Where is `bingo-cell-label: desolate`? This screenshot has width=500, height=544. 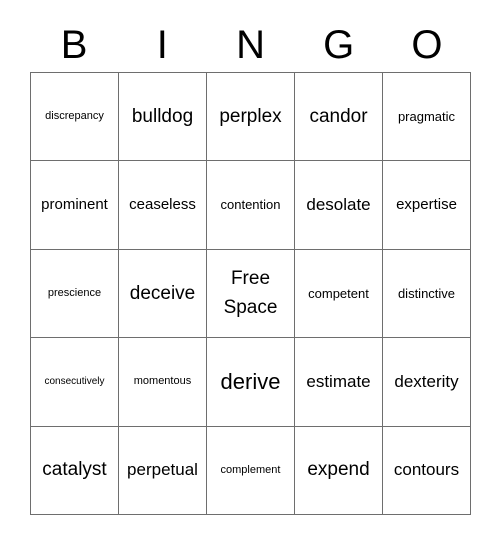
bingo-cell-label: desolate is located at coordinates (338, 205).